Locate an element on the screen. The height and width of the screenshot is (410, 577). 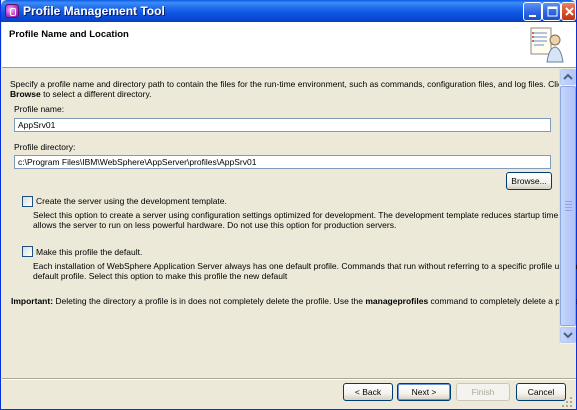
chevron-up-icon is located at coordinates (568, 76).